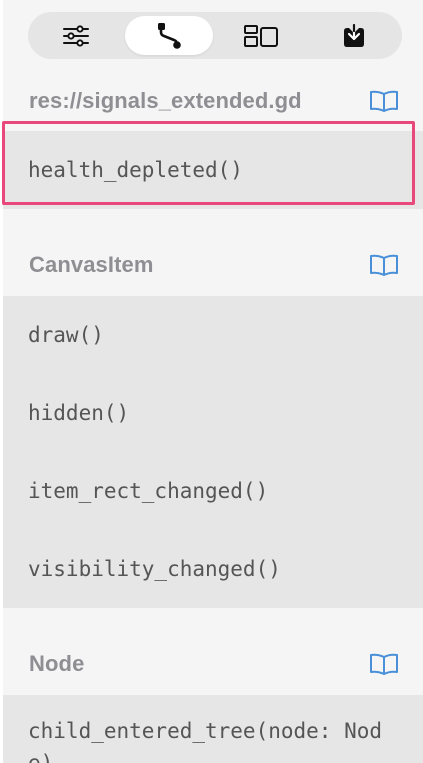  I want to click on signal-item: hidden(), so click(213, 413).